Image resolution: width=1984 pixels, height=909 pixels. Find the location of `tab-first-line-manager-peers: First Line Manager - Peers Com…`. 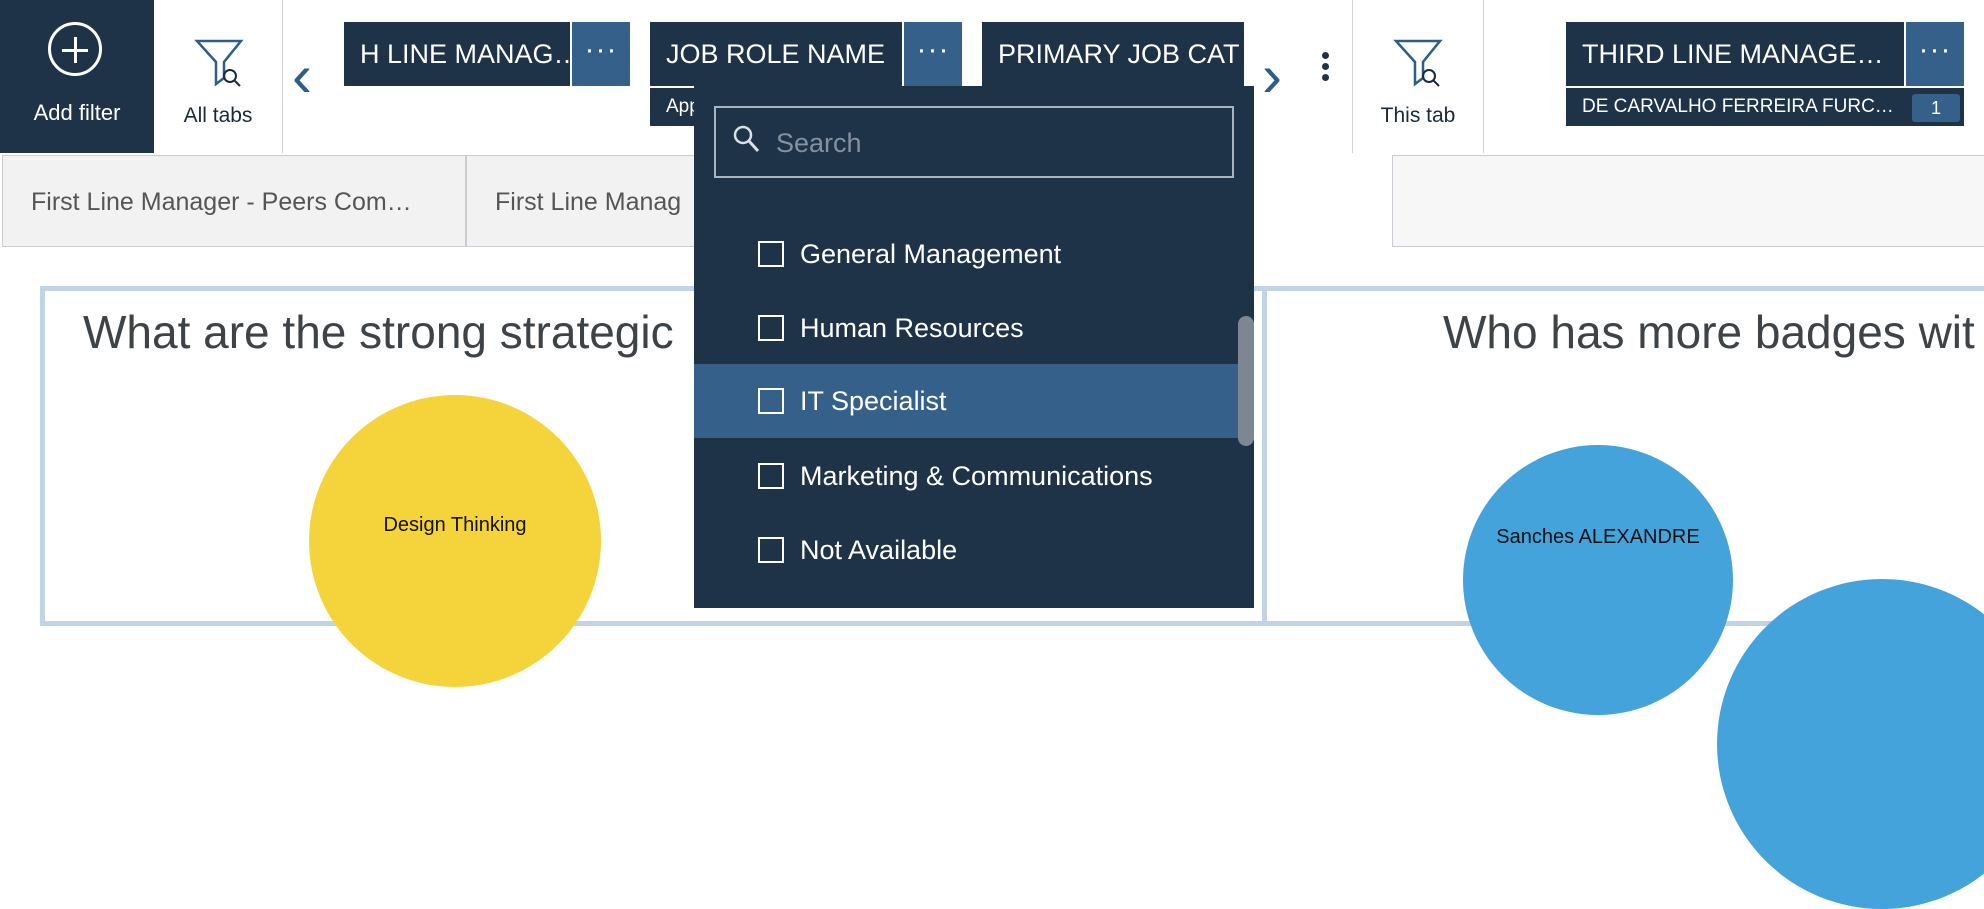

tab-first-line-manager-peers: First Line Manager - Peers Com… is located at coordinates (234, 201).